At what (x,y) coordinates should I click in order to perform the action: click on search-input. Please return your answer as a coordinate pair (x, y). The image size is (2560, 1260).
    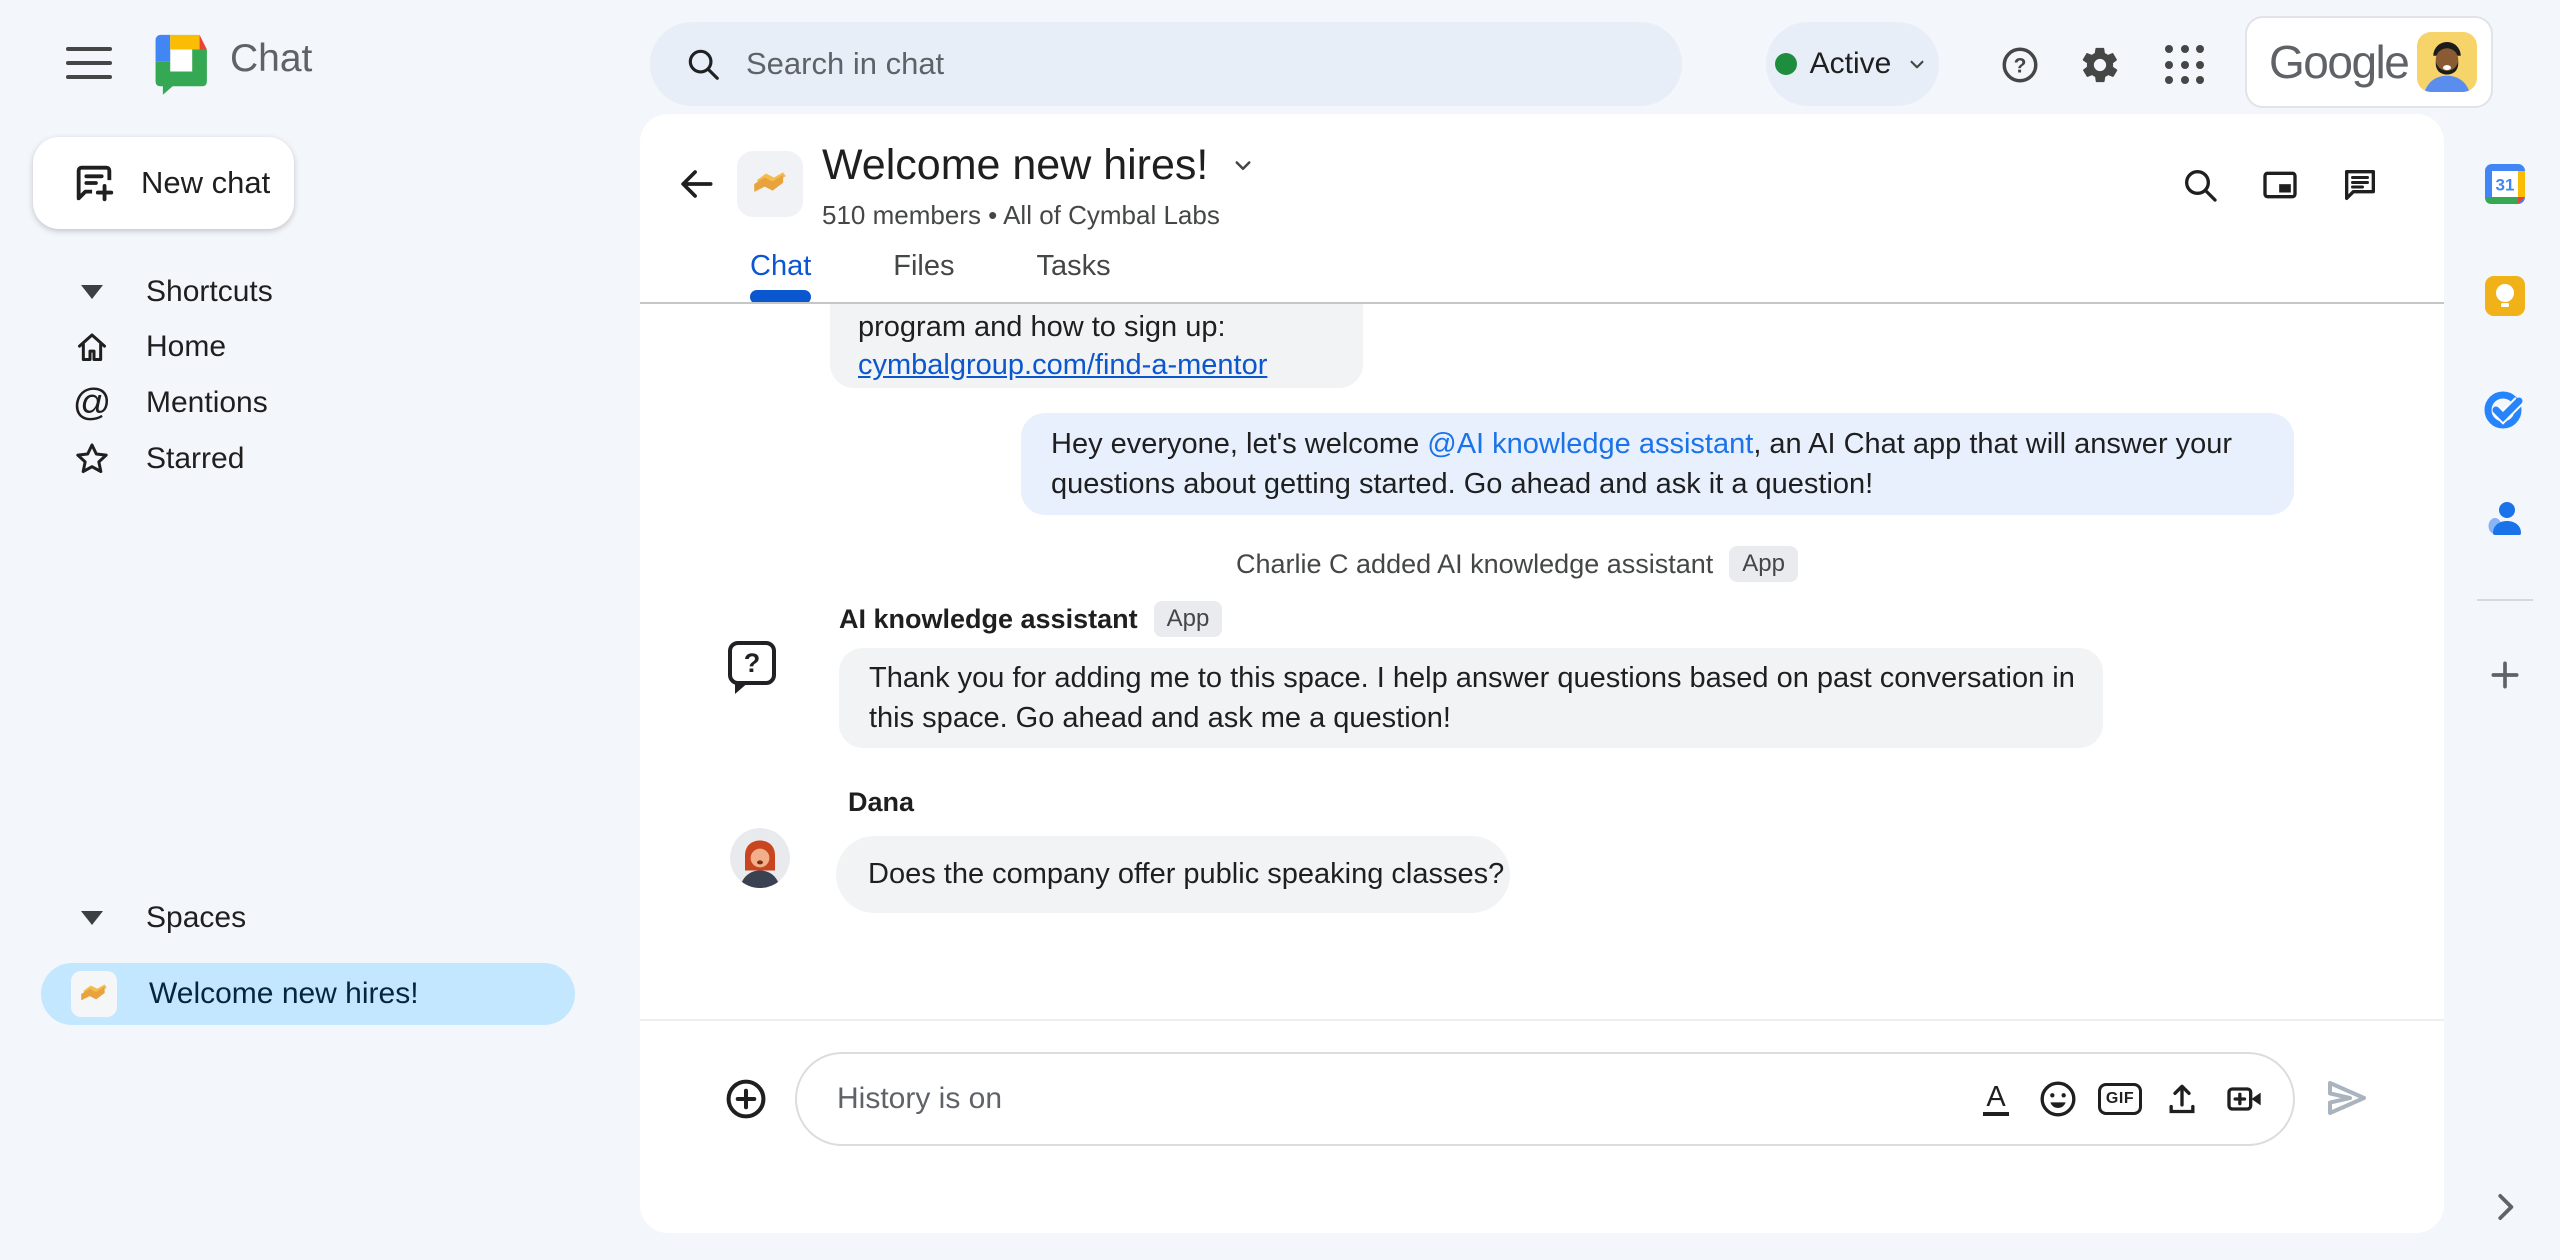
    Looking at the image, I should click on (1204, 64).